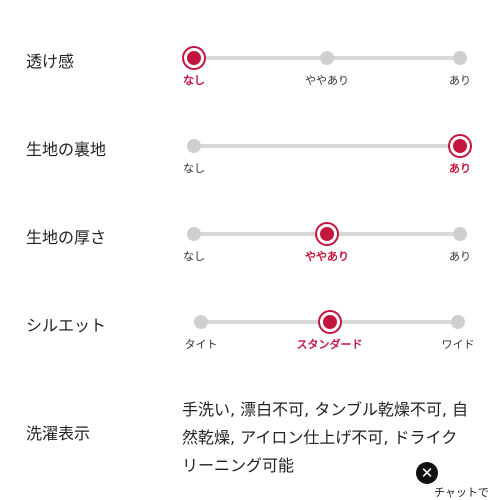 This screenshot has width=498, height=500. I want to click on stop-label: タイト, so click(201, 344).